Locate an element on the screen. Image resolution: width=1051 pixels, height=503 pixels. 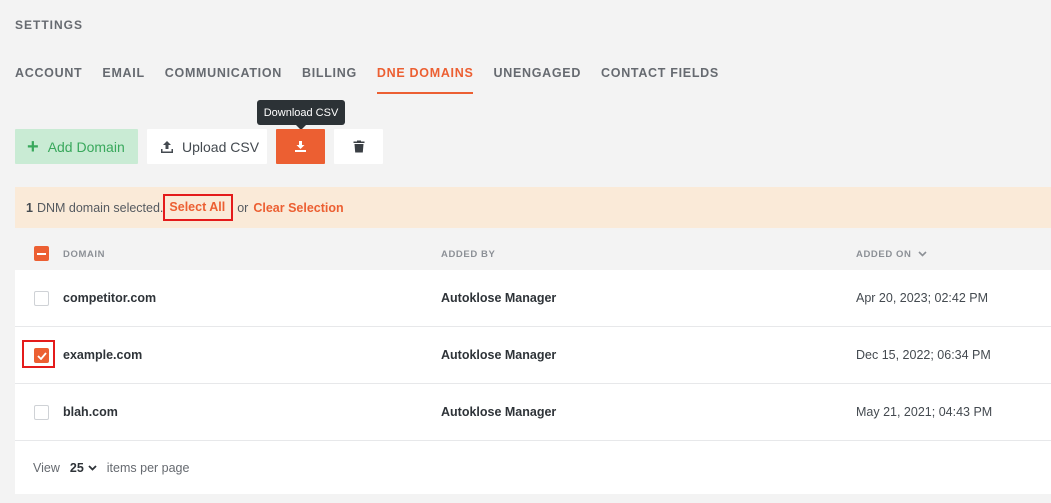
toolbar: + Add Domain Upload CSV is located at coordinates (203, 146).